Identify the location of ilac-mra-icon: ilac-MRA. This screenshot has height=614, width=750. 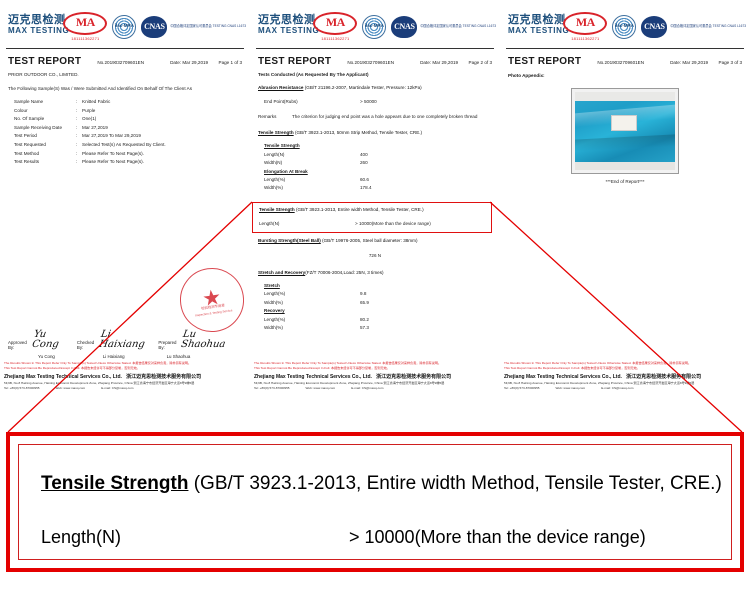
(374, 26).